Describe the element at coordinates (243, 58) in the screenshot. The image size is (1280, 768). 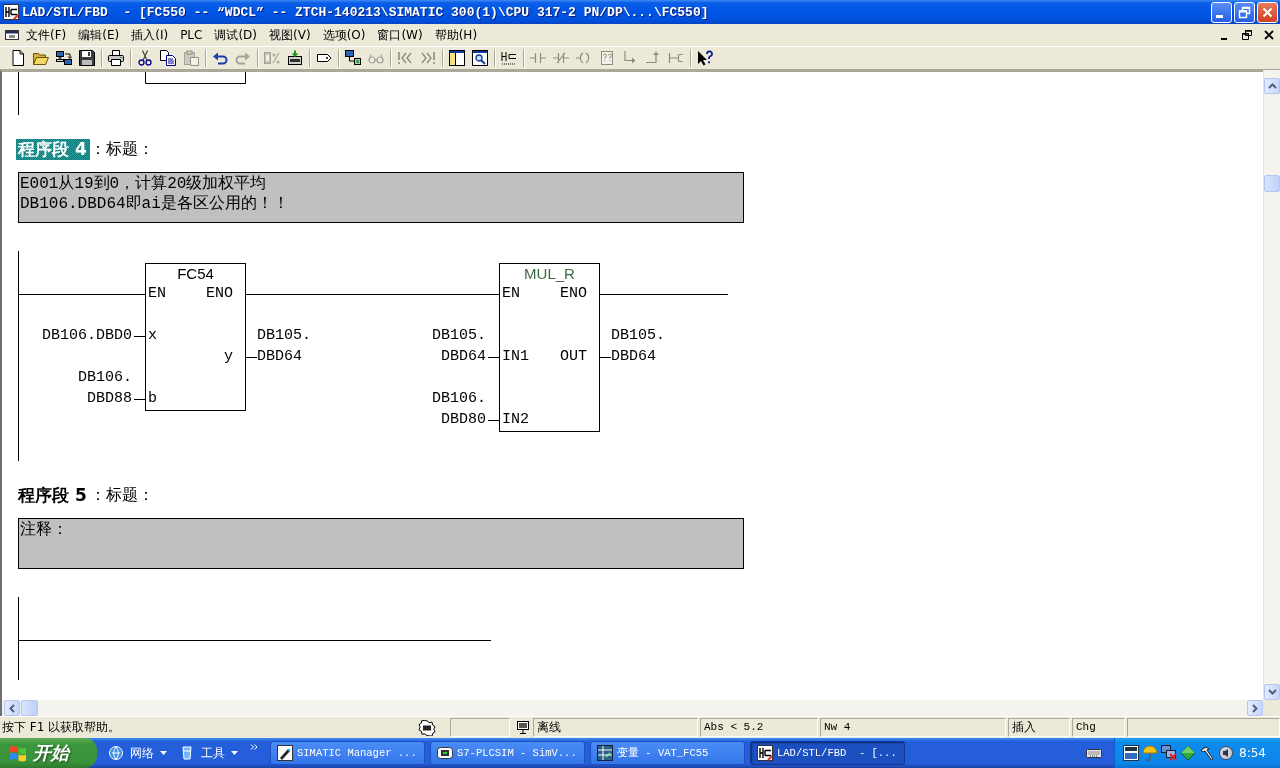
I see `redo-icon` at that location.